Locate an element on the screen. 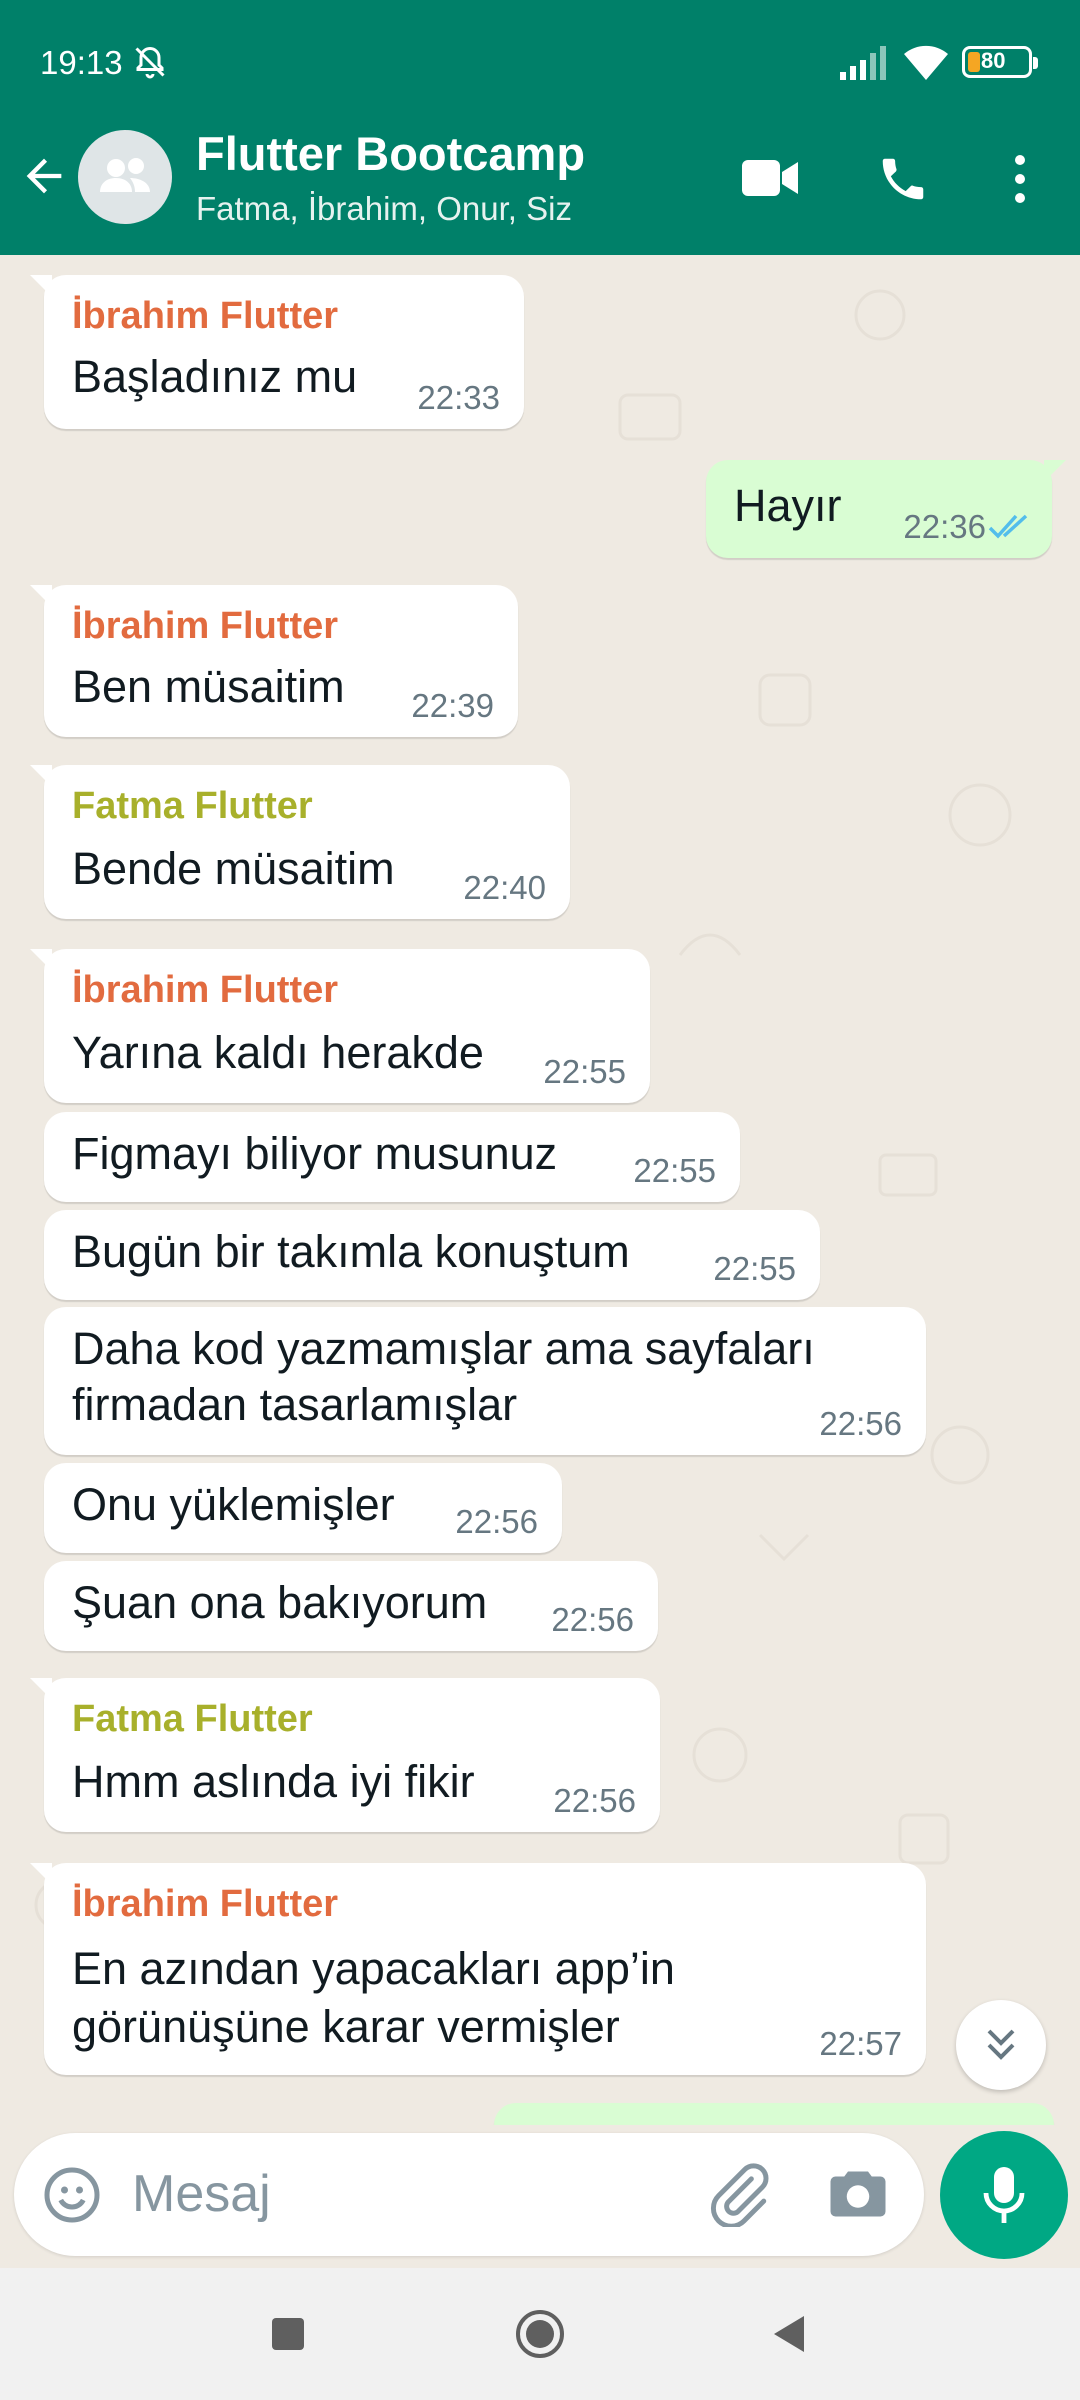 This screenshot has width=1080, height=2400. more-options-icon is located at coordinates (1020, 179).